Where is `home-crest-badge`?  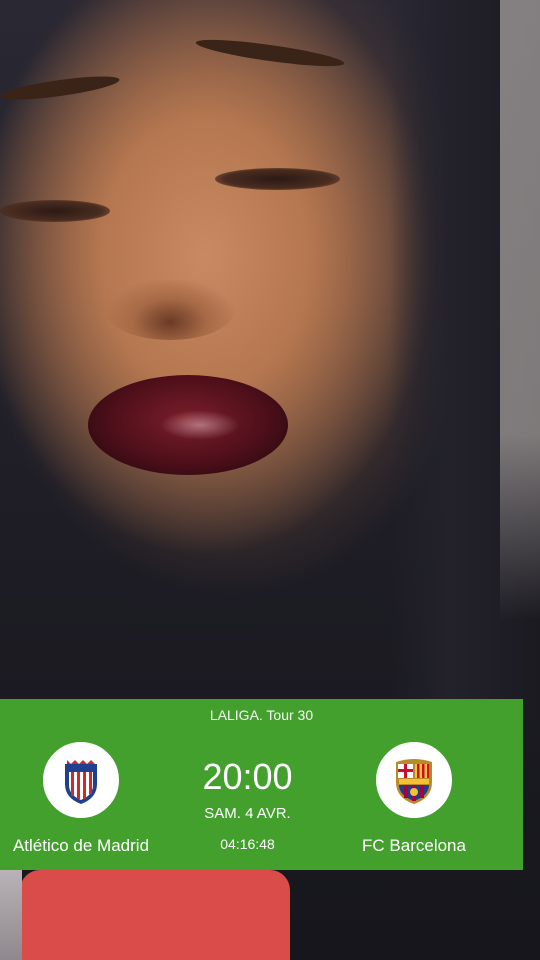
home-crest-badge is located at coordinates (81, 780).